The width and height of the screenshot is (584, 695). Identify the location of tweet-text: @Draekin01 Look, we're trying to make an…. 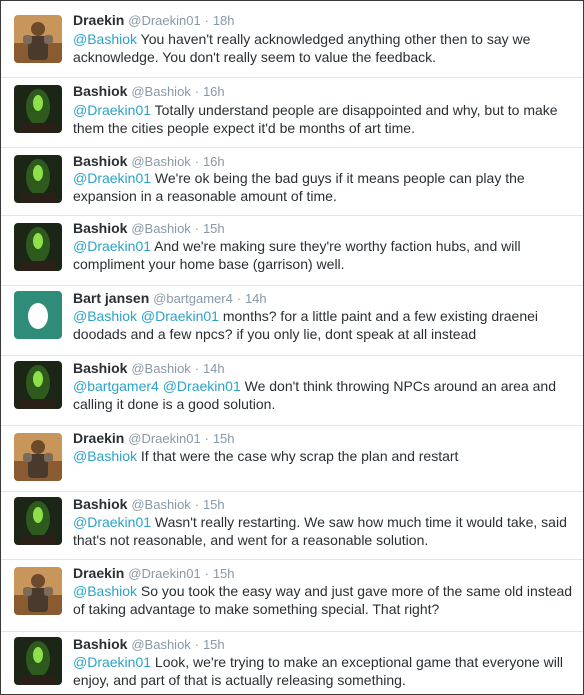
(323, 671).